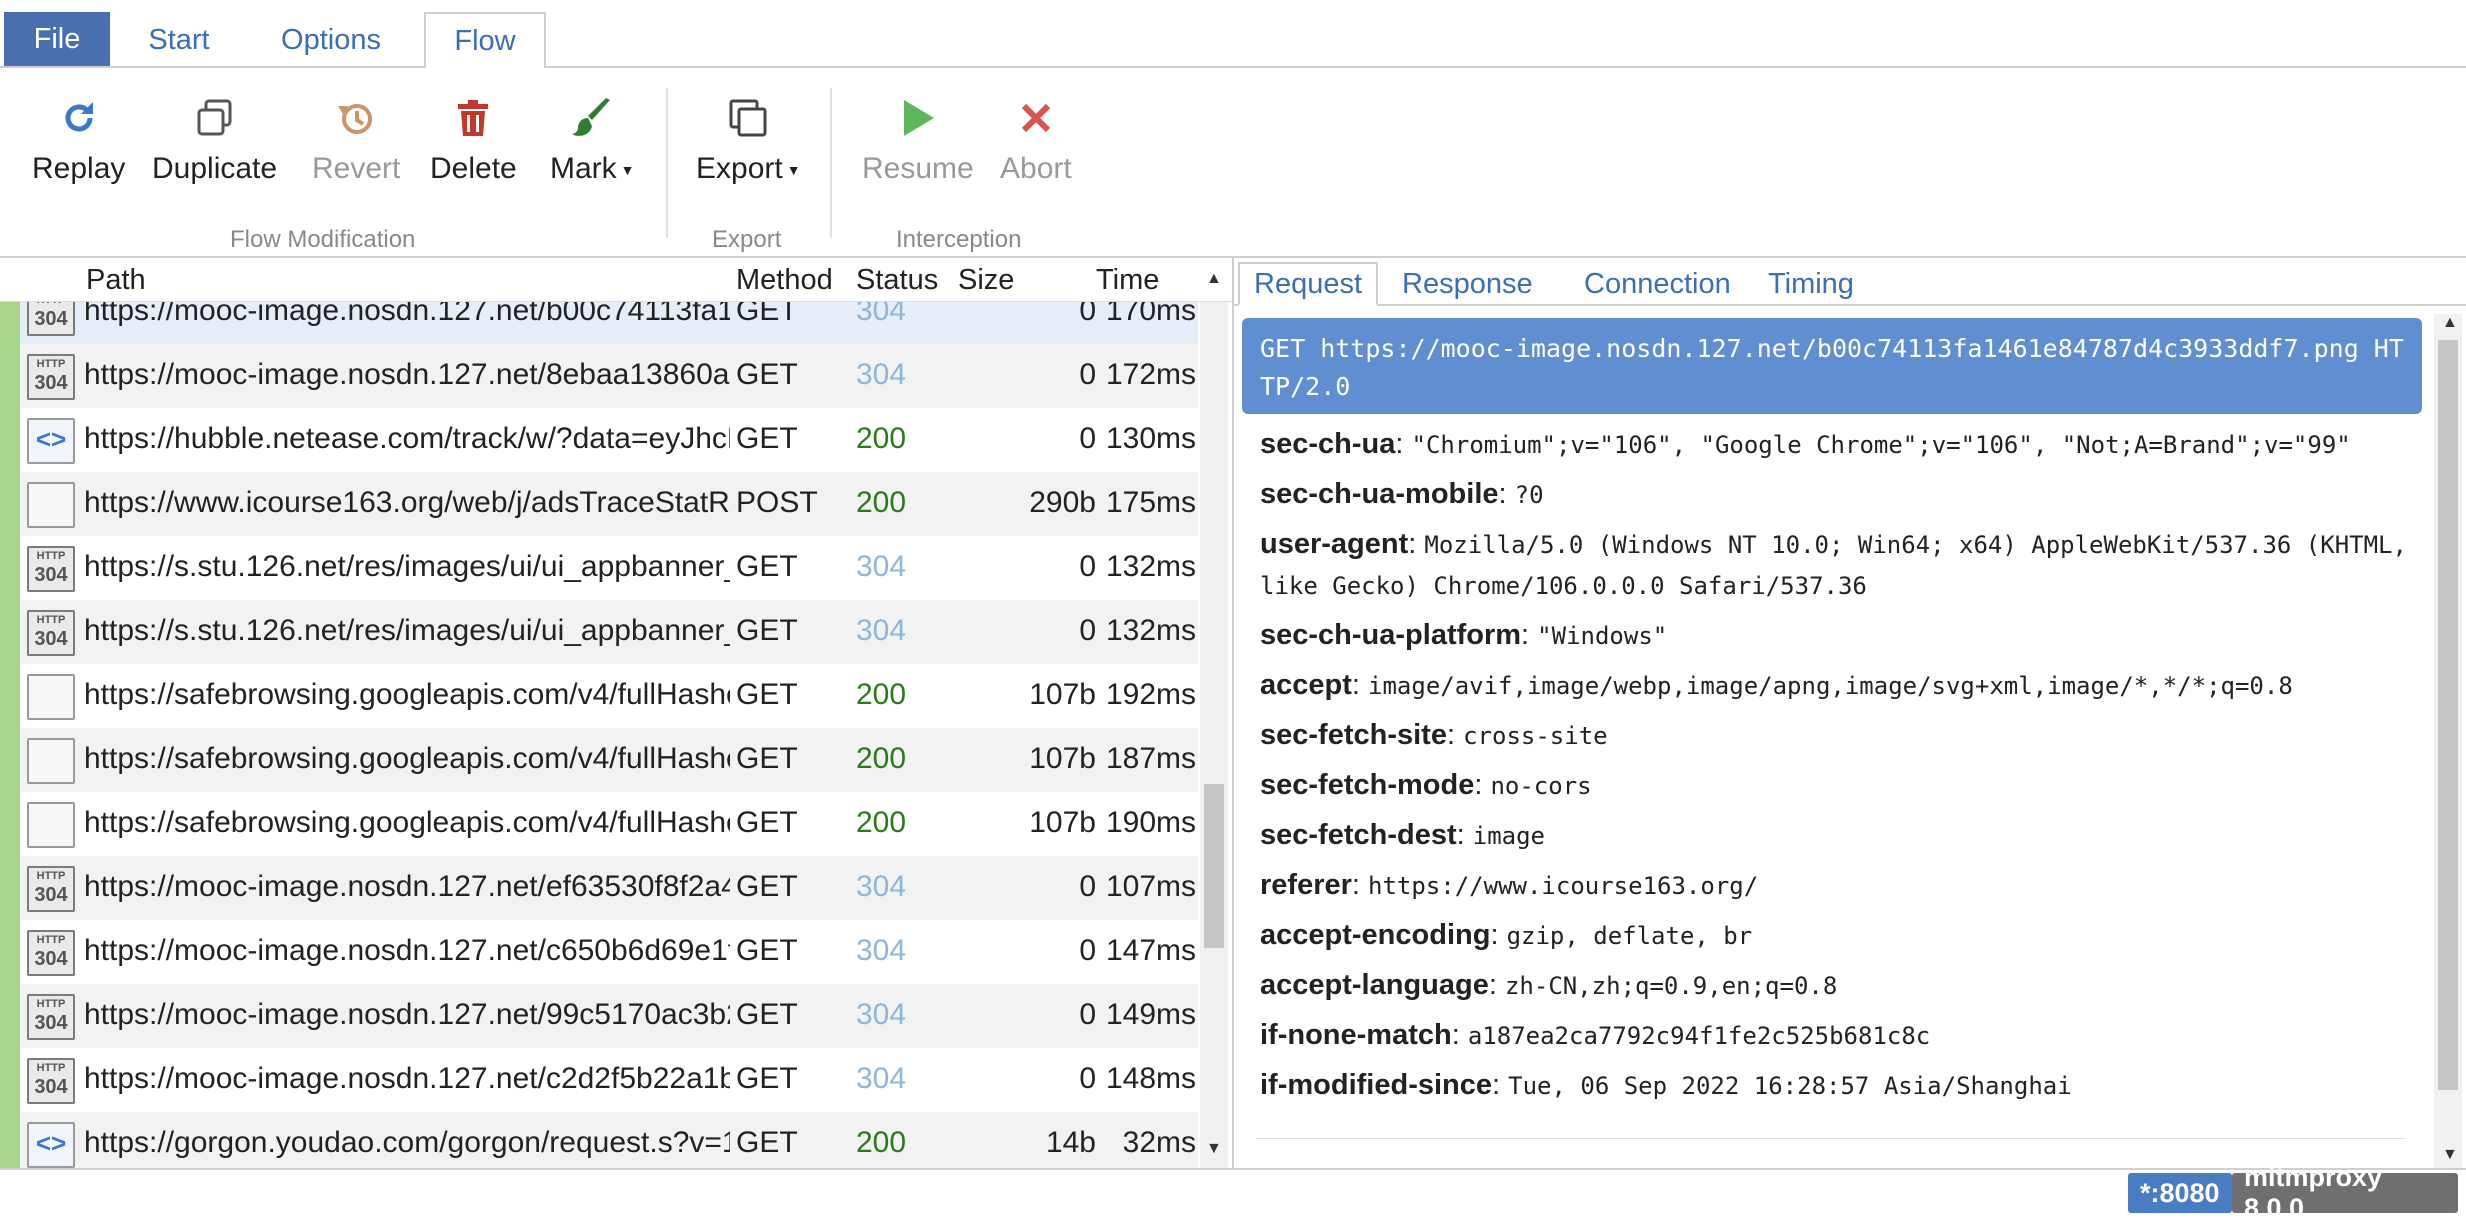 This screenshot has height=1224, width=2466. What do you see at coordinates (1671, 986) in the screenshot?
I see `header-value: zh-CN,zh;q=0.9,en;q=0.8` at bounding box center [1671, 986].